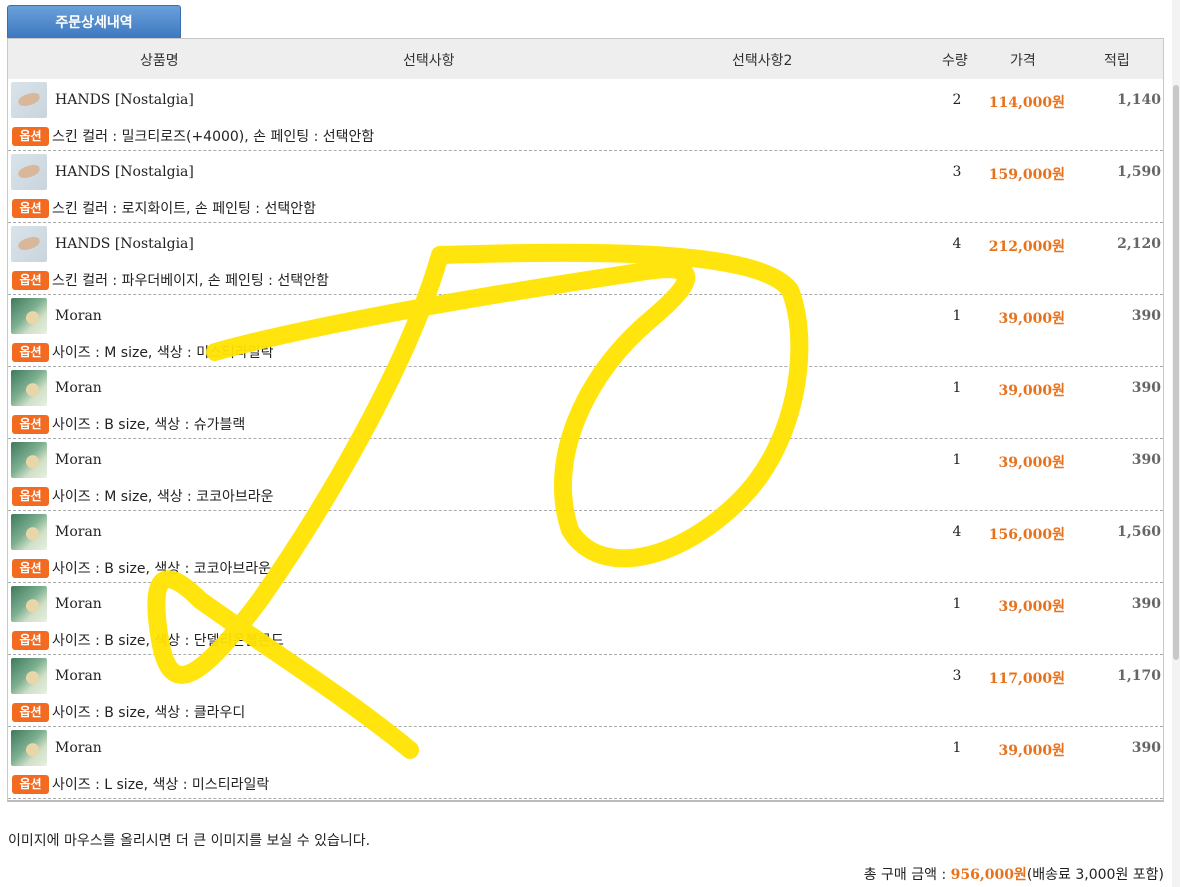 Image resolution: width=1180 pixels, height=887 pixels. I want to click on scrollbar-thumb, so click(1176, 372).